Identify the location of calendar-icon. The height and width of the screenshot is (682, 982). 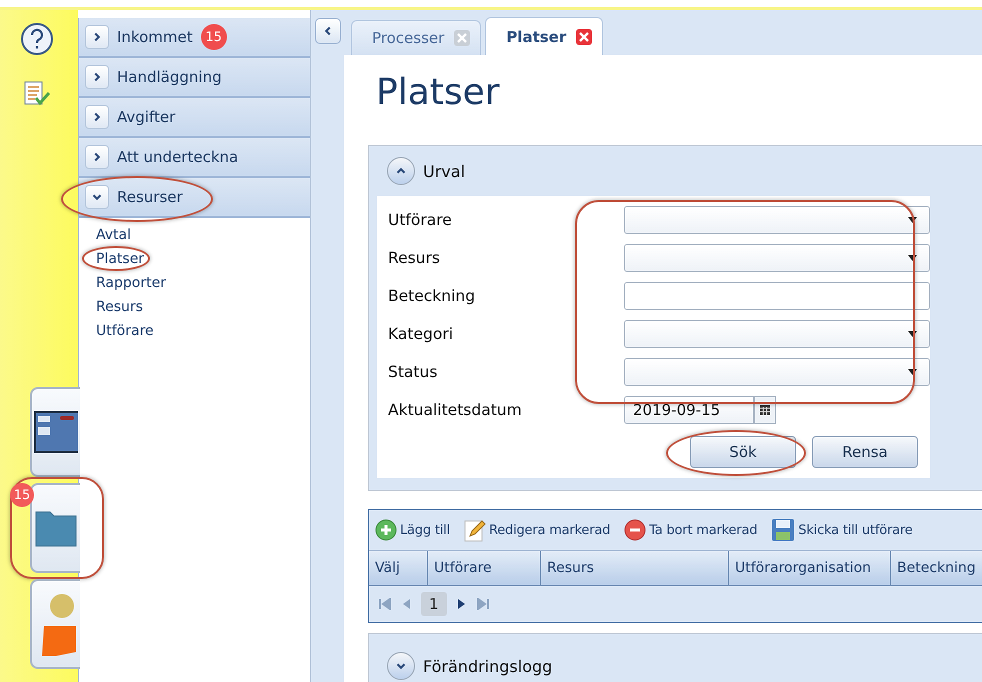
(765, 410).